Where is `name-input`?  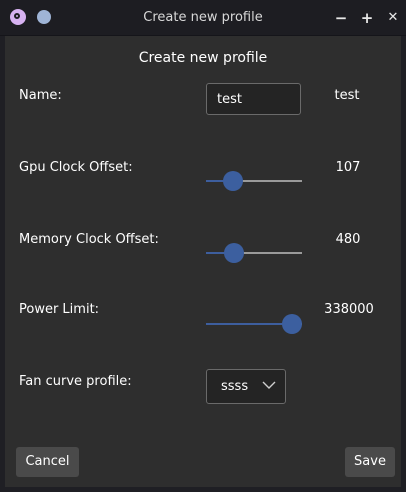 name-input is located at coordinates (253, 99).